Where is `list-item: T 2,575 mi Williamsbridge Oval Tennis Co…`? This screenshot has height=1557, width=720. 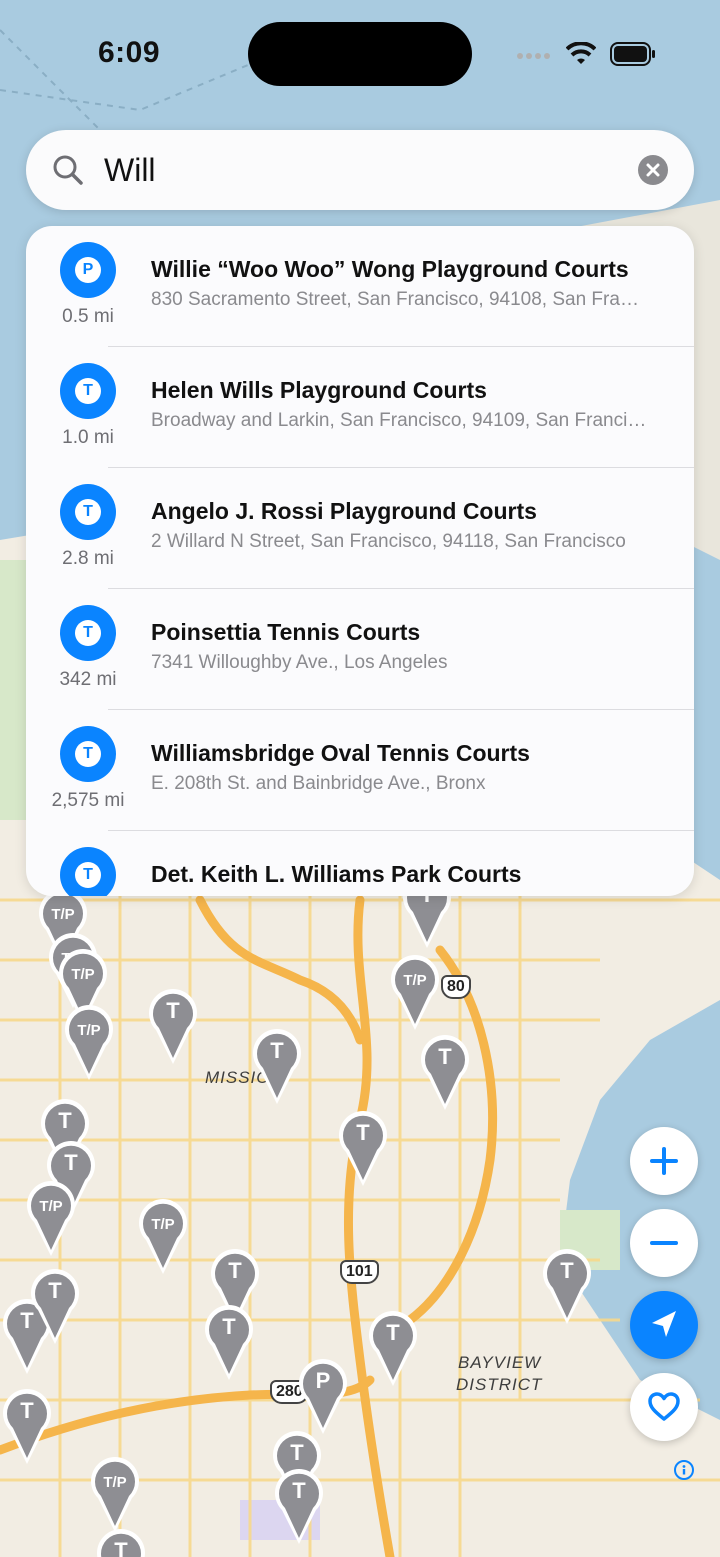 list-item: T 2,575 mi Williamsbridge Oval Tennis Co… is located at coordinates (360, 770).